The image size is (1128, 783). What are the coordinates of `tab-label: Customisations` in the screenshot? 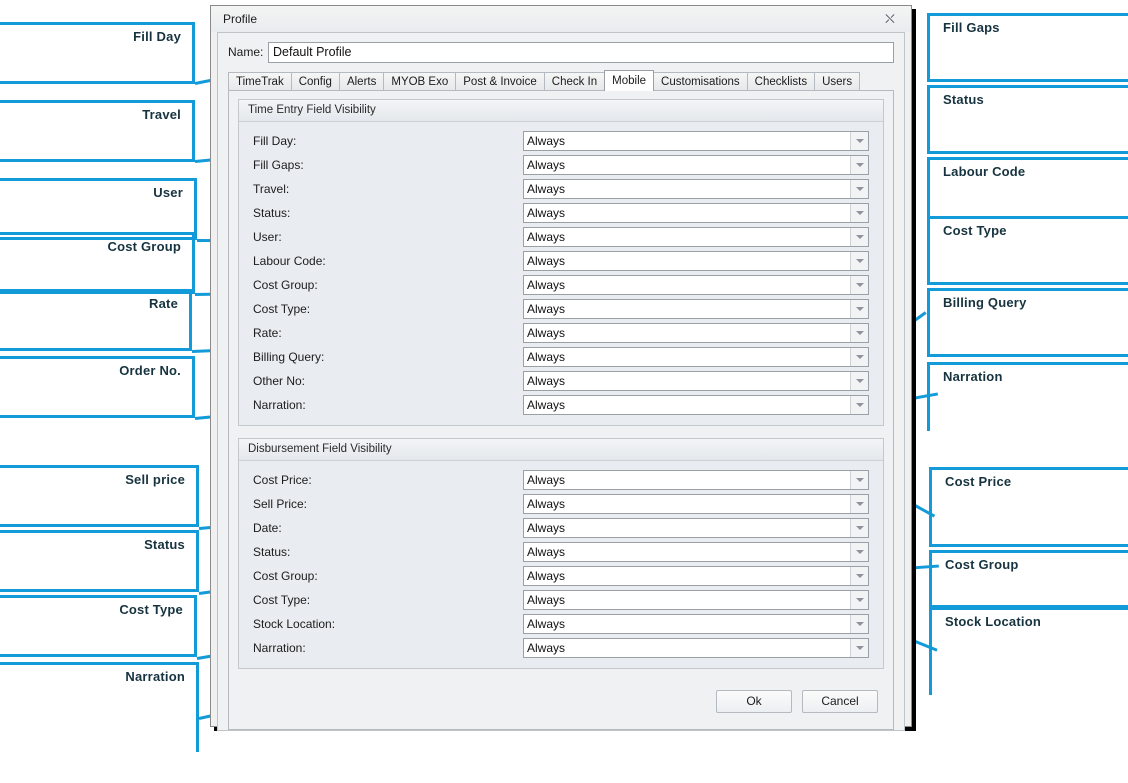 It's located at (700, 81).